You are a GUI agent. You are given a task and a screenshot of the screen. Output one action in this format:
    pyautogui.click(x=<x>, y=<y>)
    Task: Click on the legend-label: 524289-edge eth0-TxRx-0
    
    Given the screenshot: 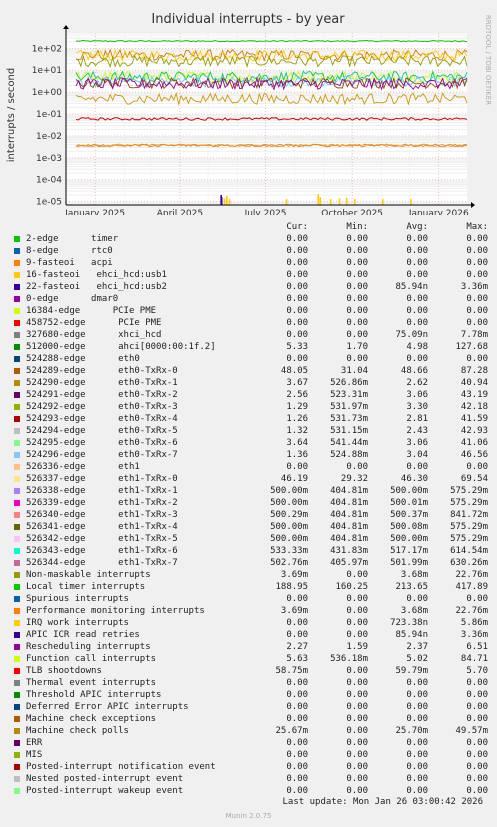 What is the action you would take?
    pyautogui.click(x=102, y=371)
    